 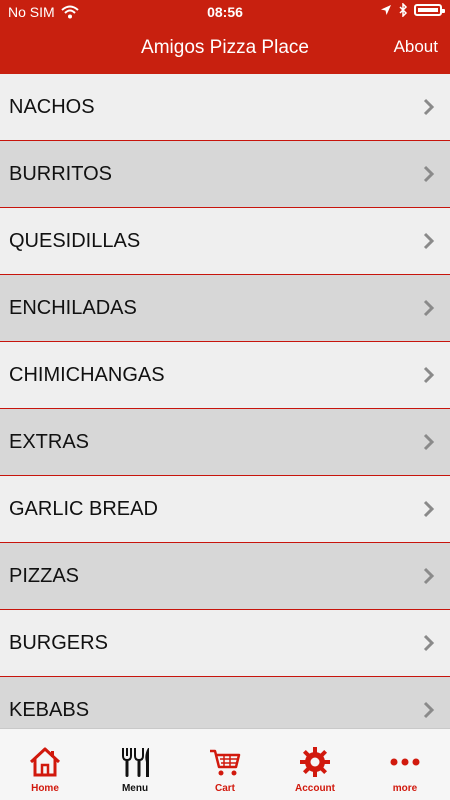 What do you see at coordinates (52, 106) in the screenshot?
I see `list-item-label: NACHOS` at bounding box center [52, 106].